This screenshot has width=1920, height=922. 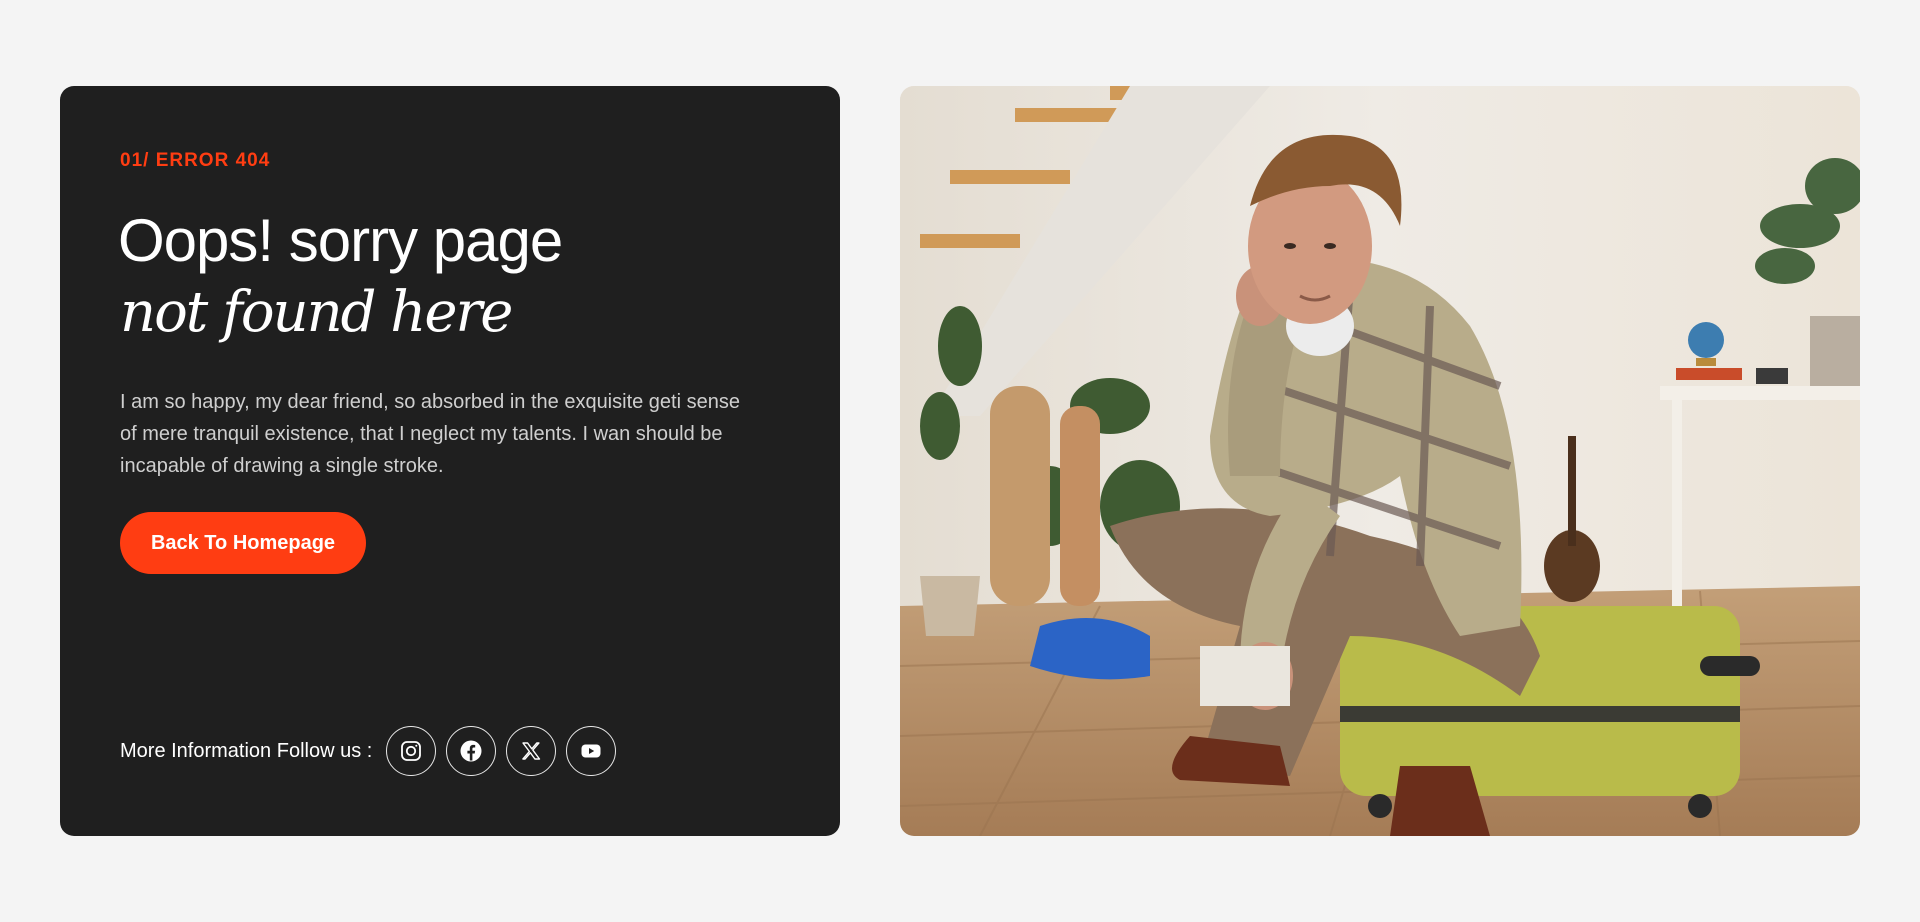 What do you see at coordinates (316, 312) in the screenshot?
I see `page-subtitle: not found here` at bounding box center [316, 312].